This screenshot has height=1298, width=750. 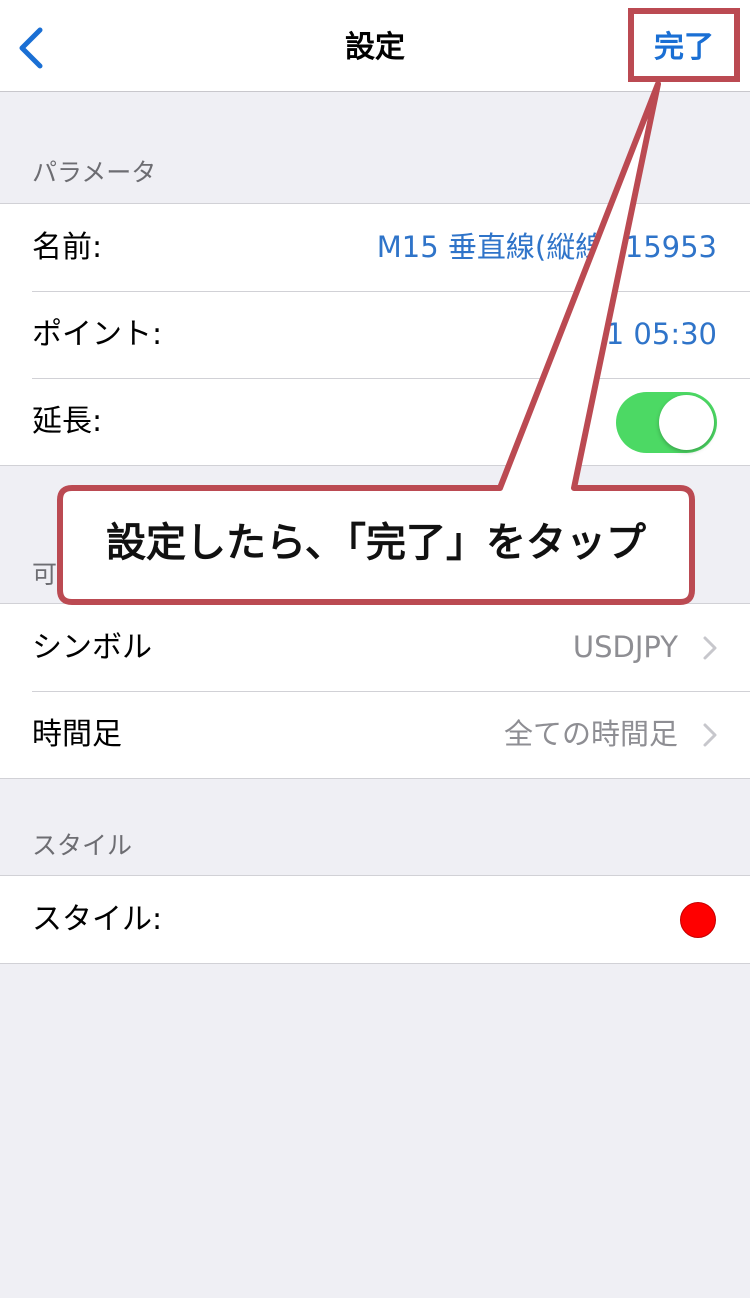 I want to click on name-value: M15 垂直線(縦線) 15953, so click(x=547, y=247).